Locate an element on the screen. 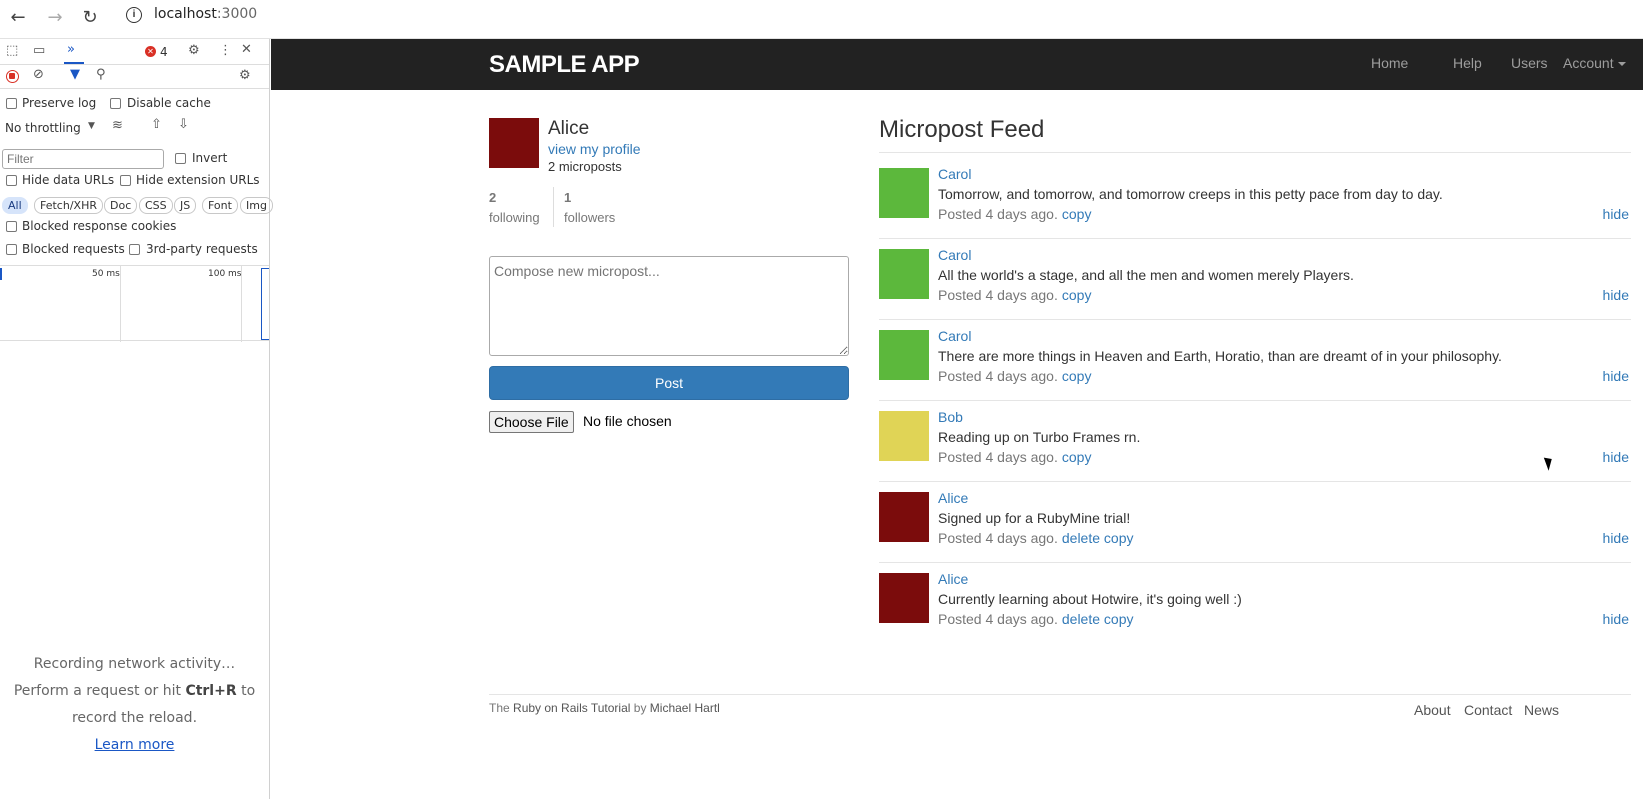 The height and width of the screenshot is (799, 1643). post-button: Post is located at coordinates (669, 383).